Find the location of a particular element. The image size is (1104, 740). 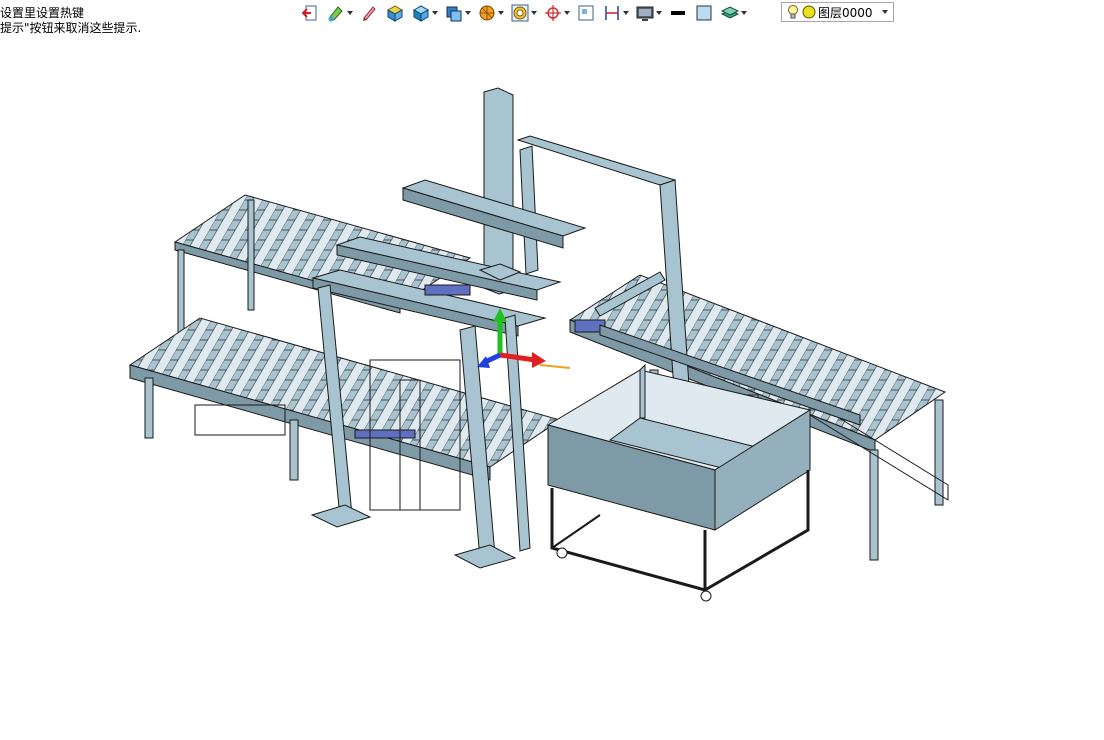

layer-dropdown-arrow is located at coordinates (885, 12).